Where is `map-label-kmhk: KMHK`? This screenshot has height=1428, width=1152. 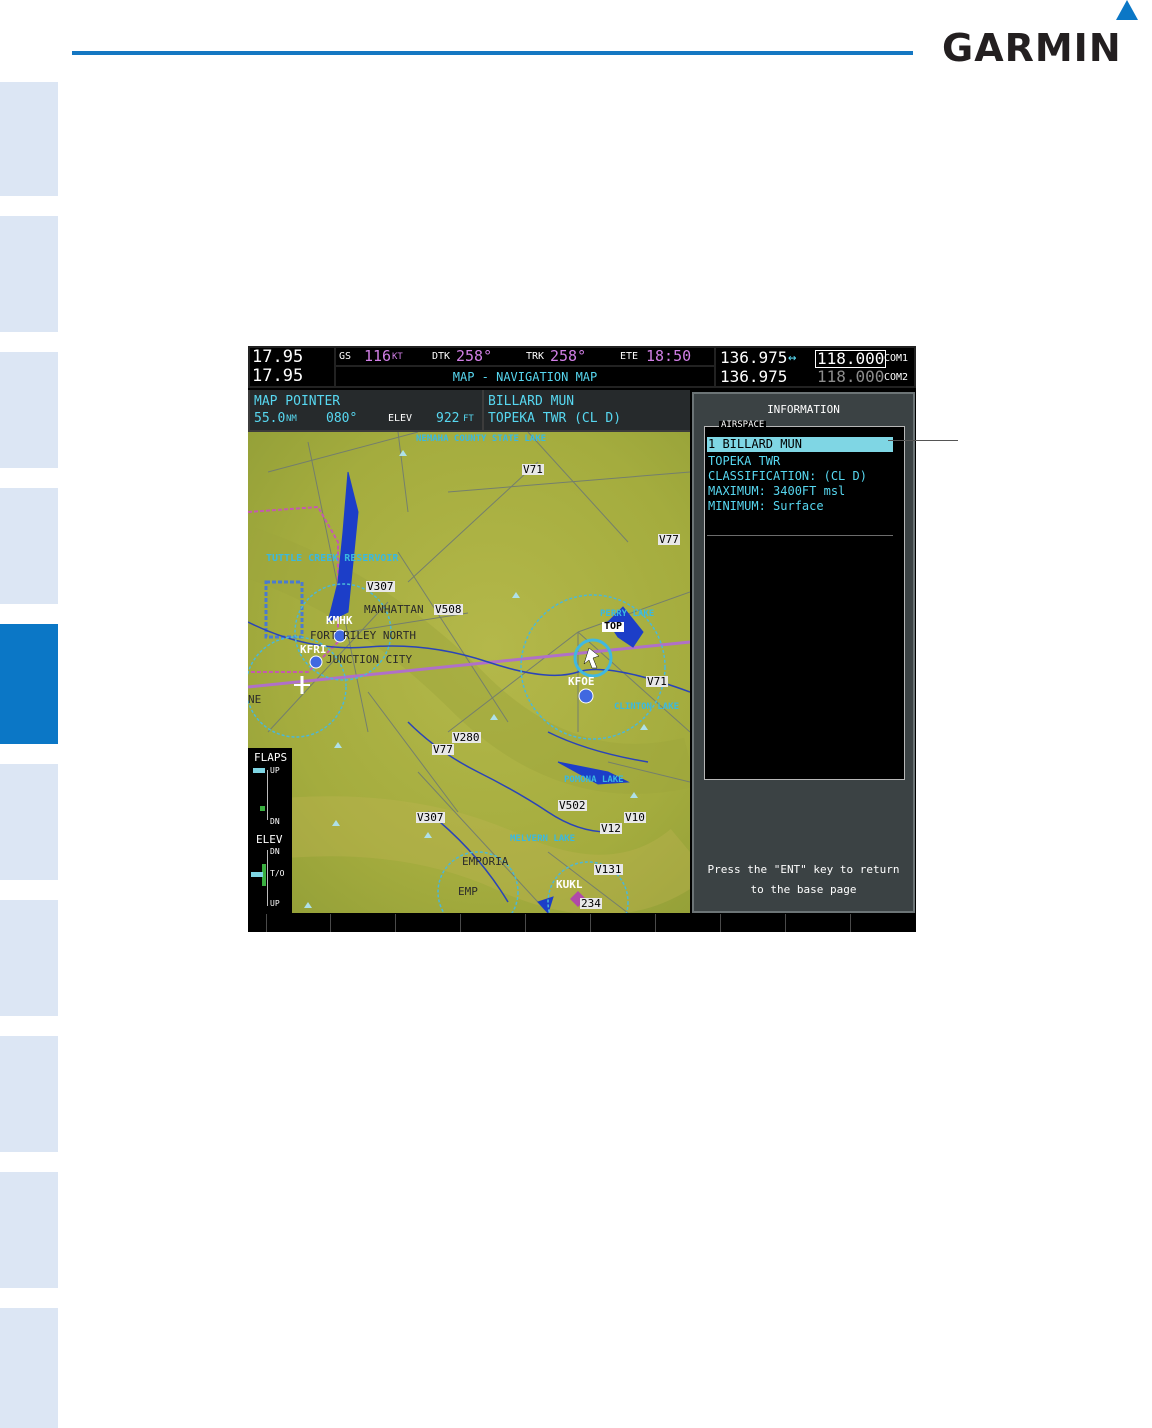 map-label-kmhk: KMHK is located at coordinates (339, 620).